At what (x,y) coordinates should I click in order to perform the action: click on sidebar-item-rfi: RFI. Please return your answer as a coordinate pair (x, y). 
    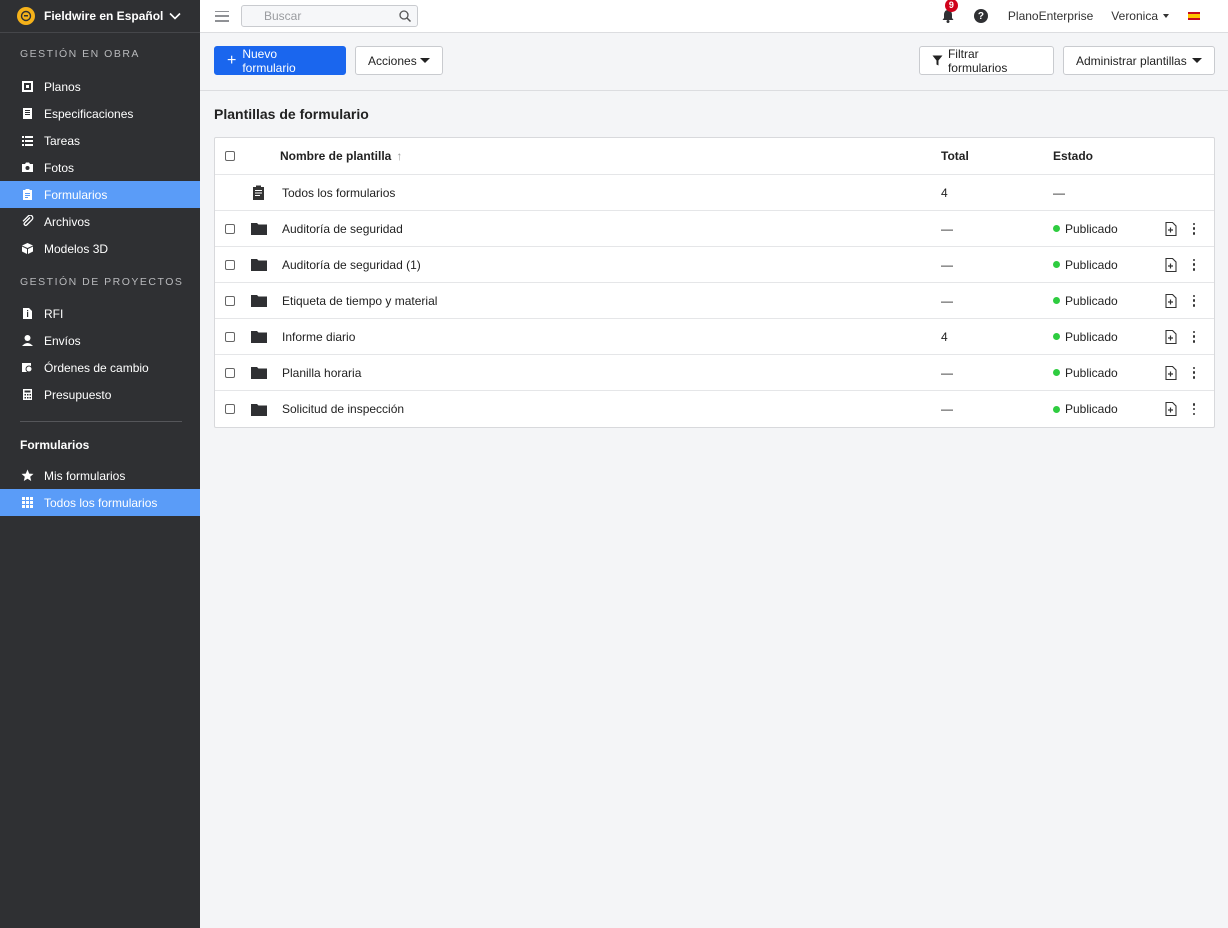
    Looking at the image, I should click on (100, 313).